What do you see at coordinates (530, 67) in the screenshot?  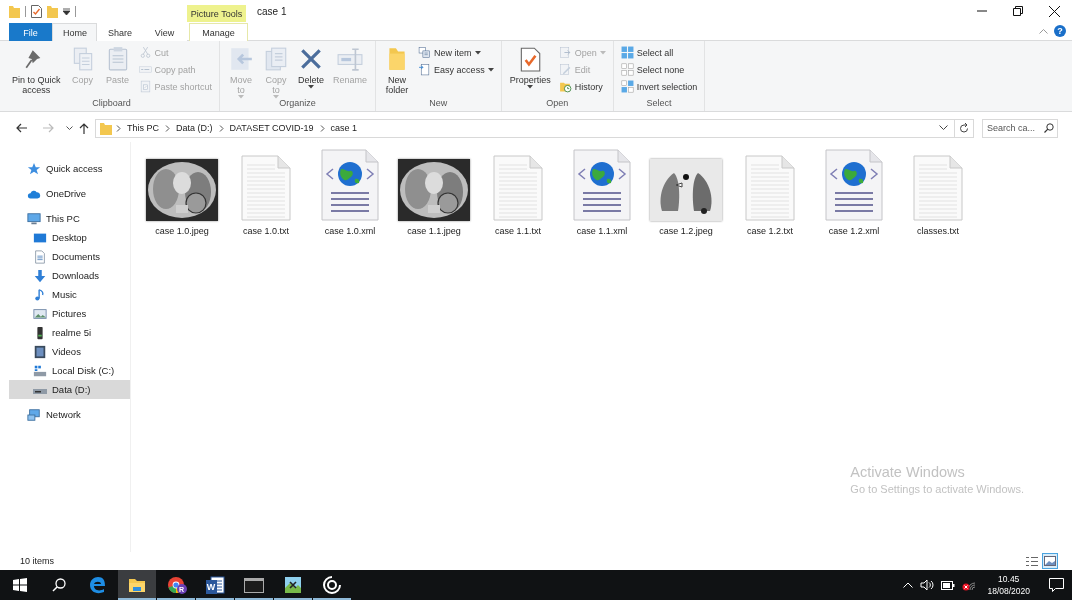 I see `properties-button: Properties` at bounding box center [530, 67].